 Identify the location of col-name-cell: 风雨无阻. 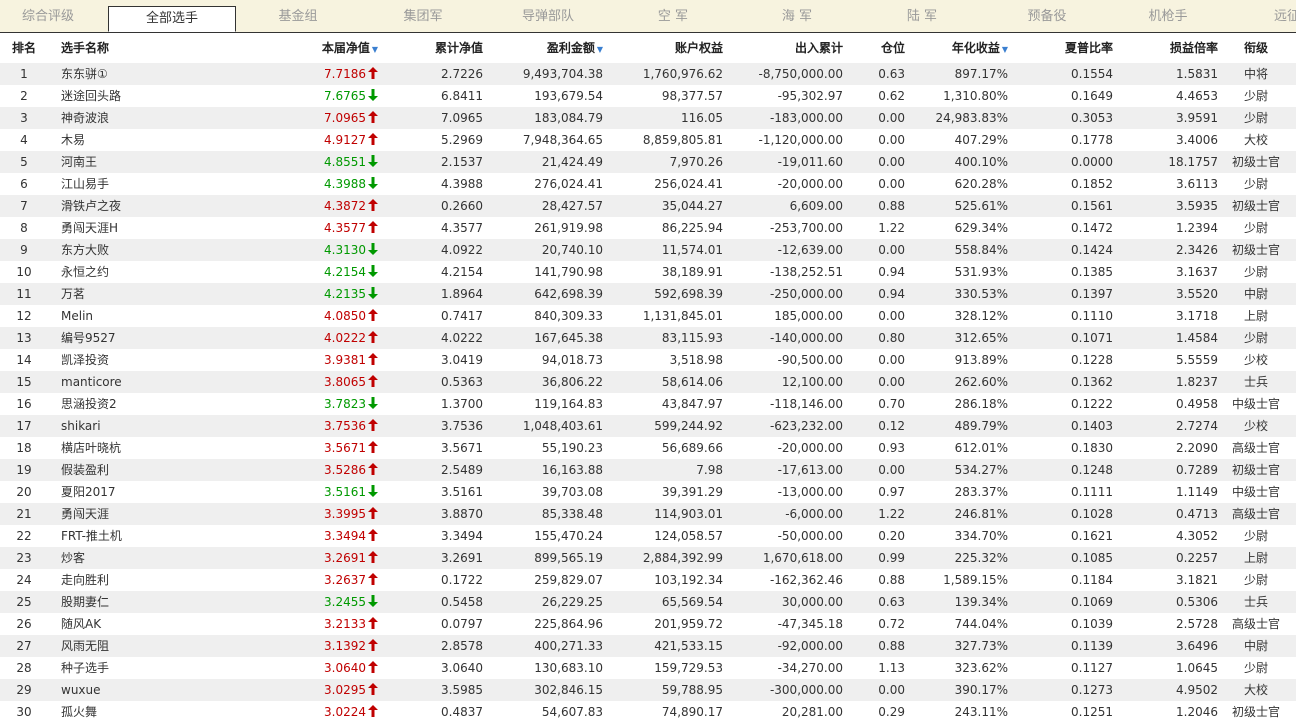
(136, 646).